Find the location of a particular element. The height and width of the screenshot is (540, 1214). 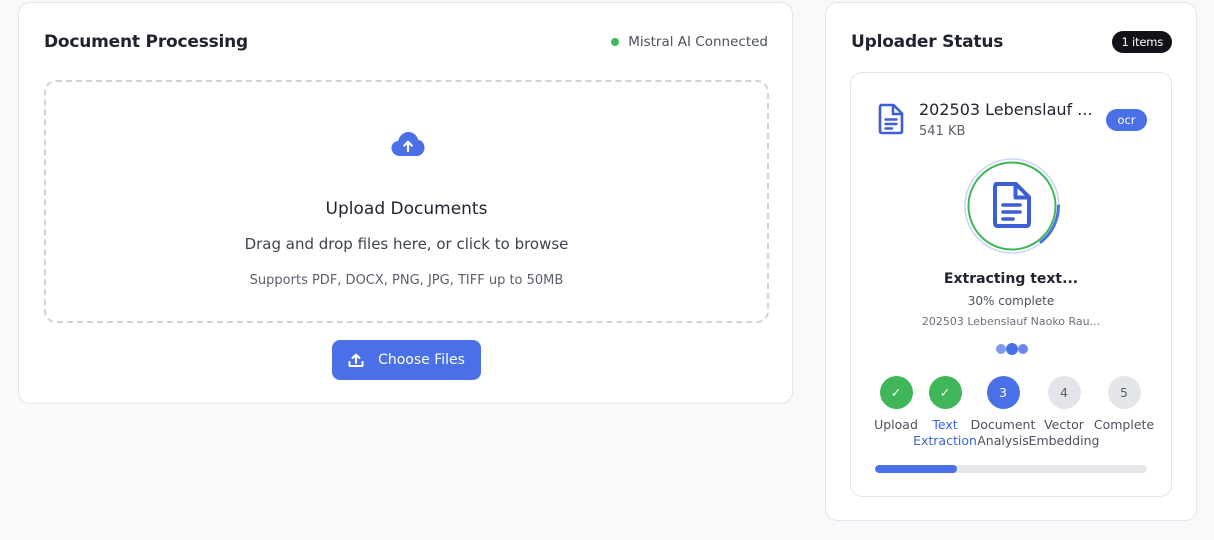

step-1-indicator: ✓ is located at coordinates (896, 392).